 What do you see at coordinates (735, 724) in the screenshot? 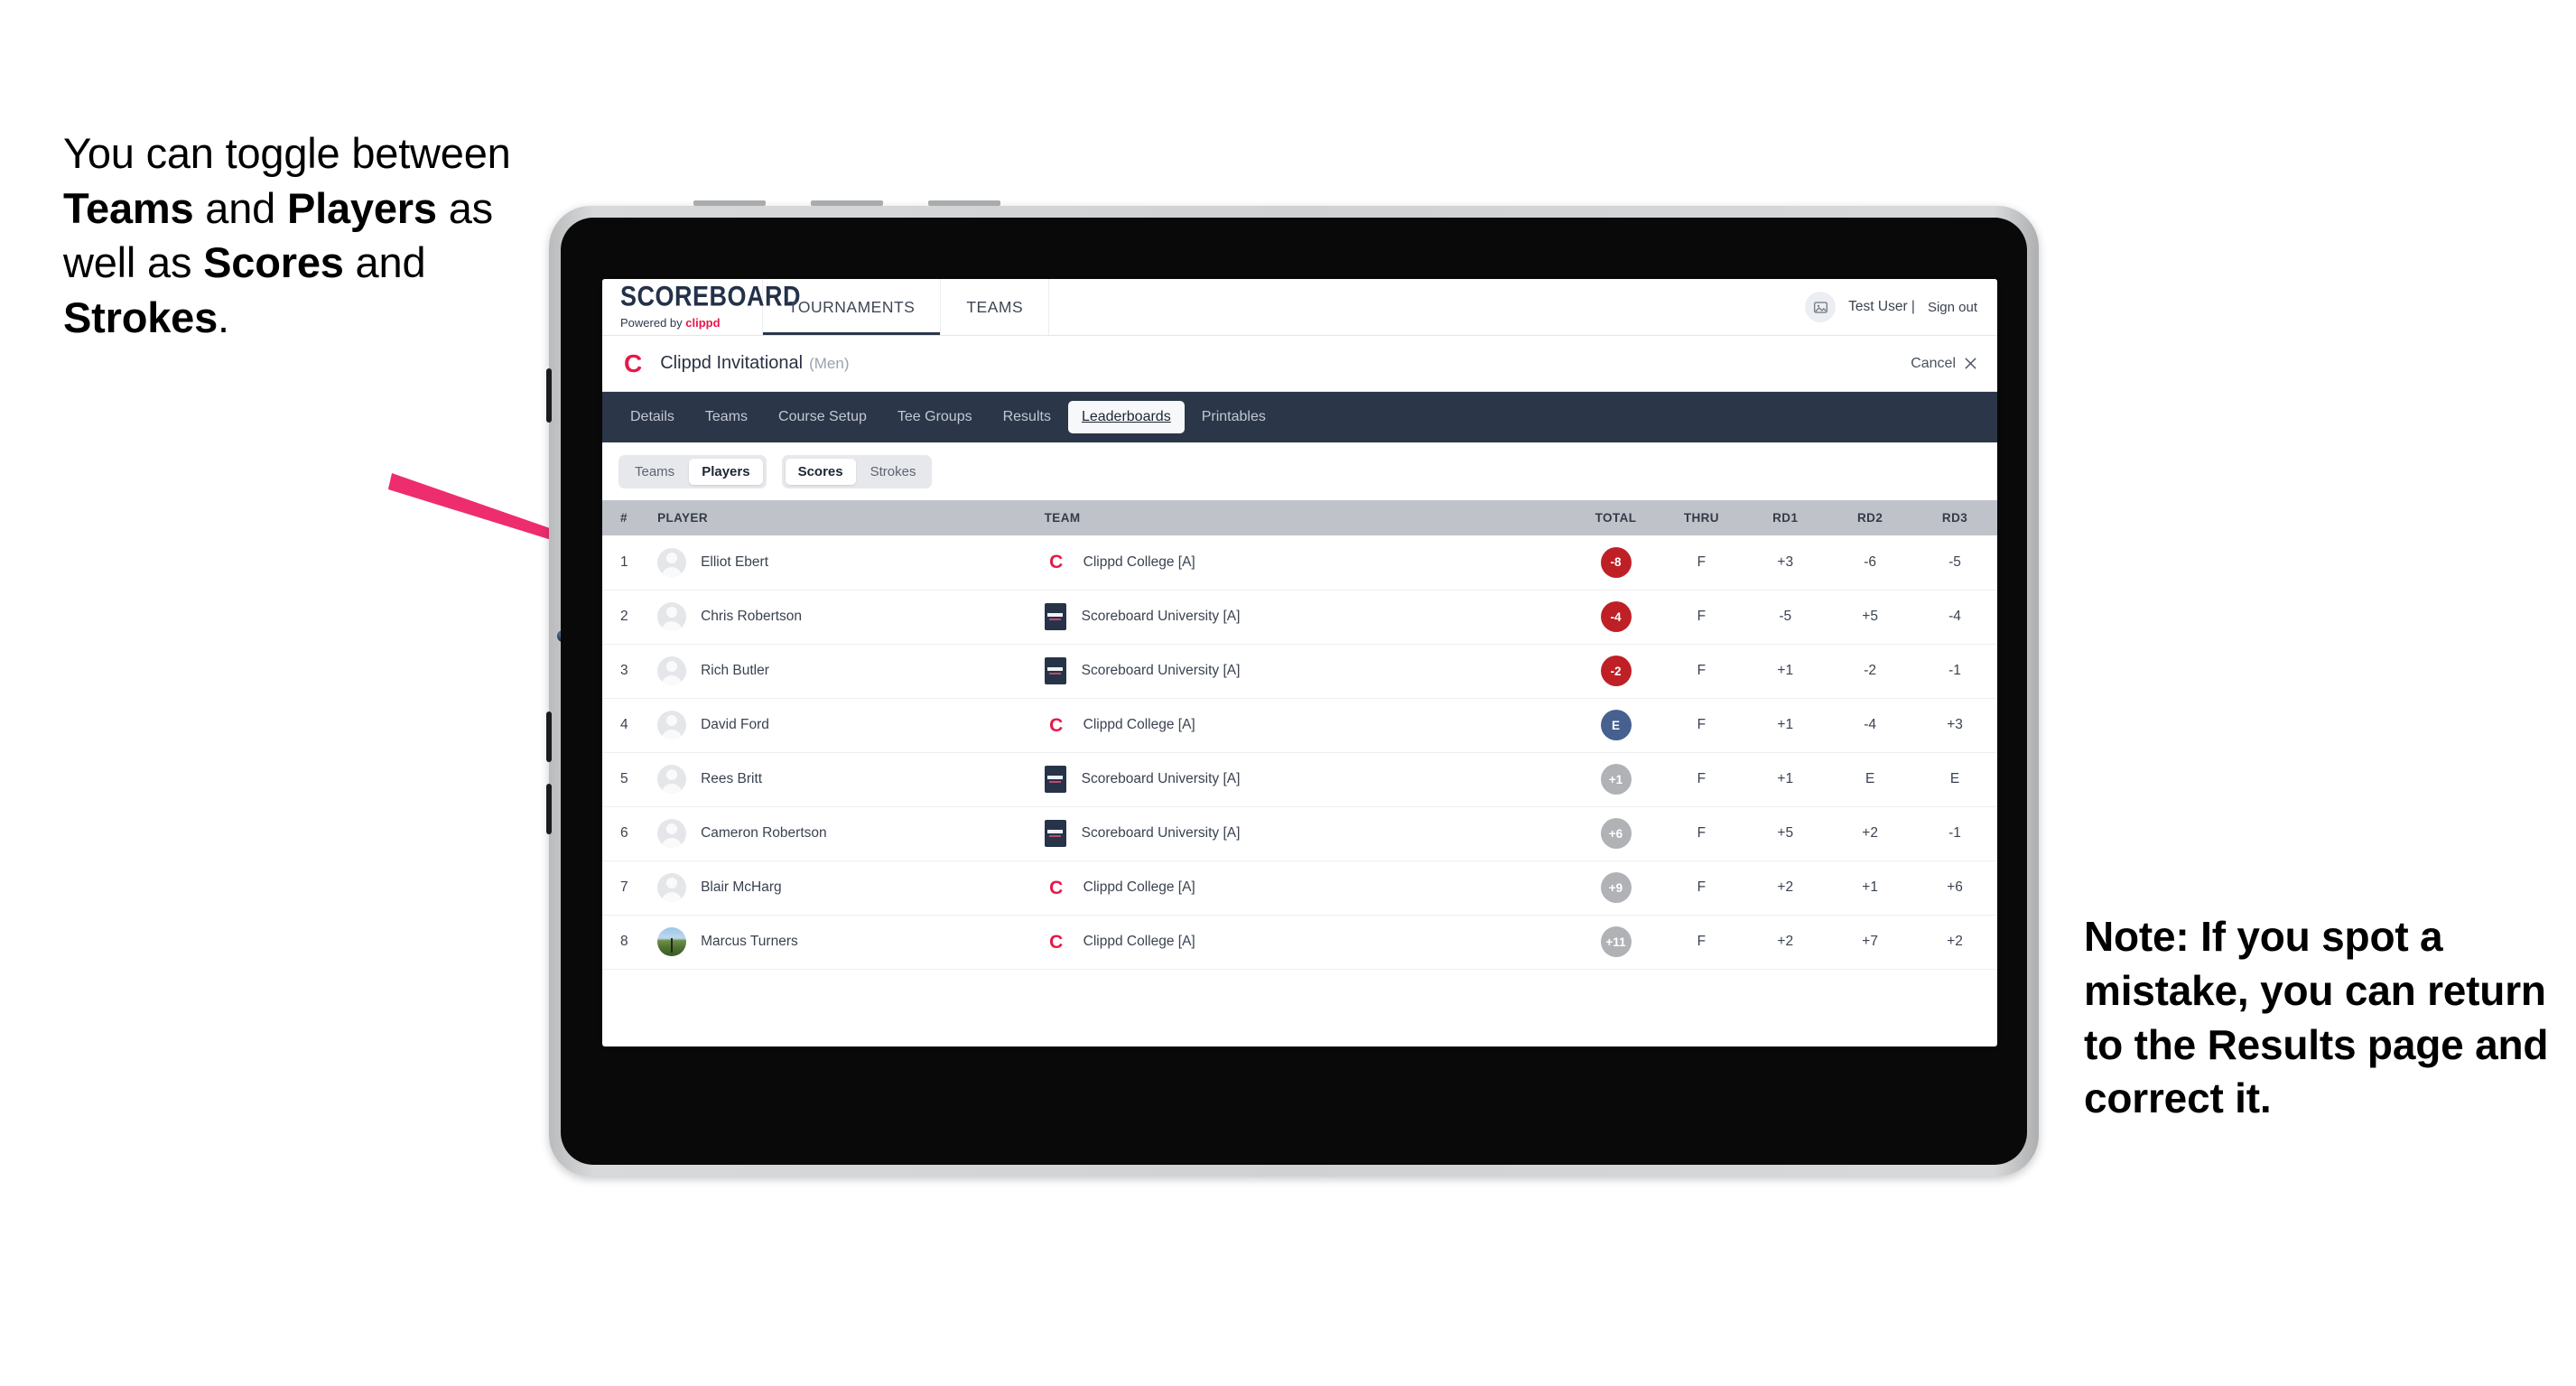
I see `player-name: David Ford` at bounding box center [735, 724].